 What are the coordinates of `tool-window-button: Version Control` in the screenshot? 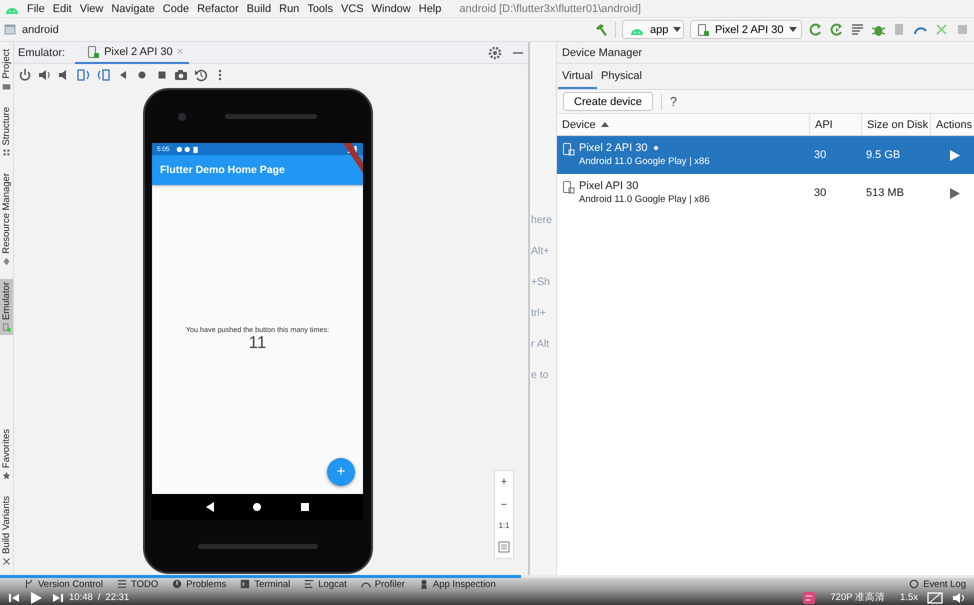 It's located at (63, 584).